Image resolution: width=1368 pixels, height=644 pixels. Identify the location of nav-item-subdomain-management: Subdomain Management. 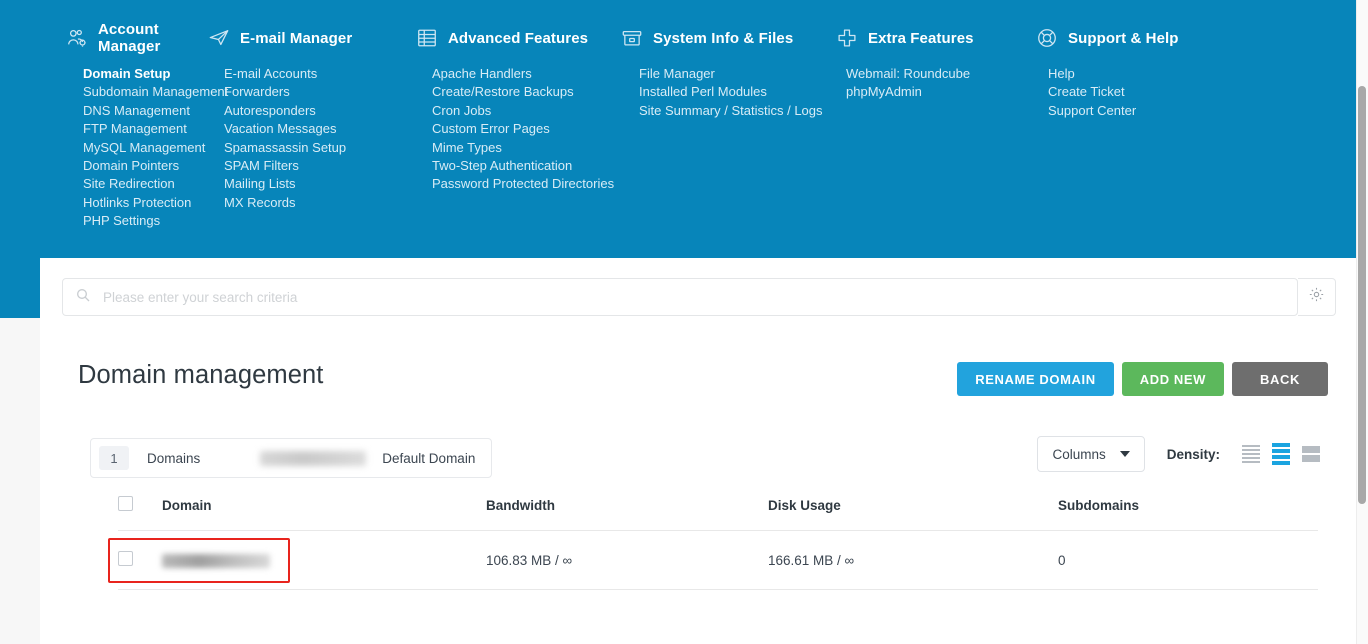
(155, 92).